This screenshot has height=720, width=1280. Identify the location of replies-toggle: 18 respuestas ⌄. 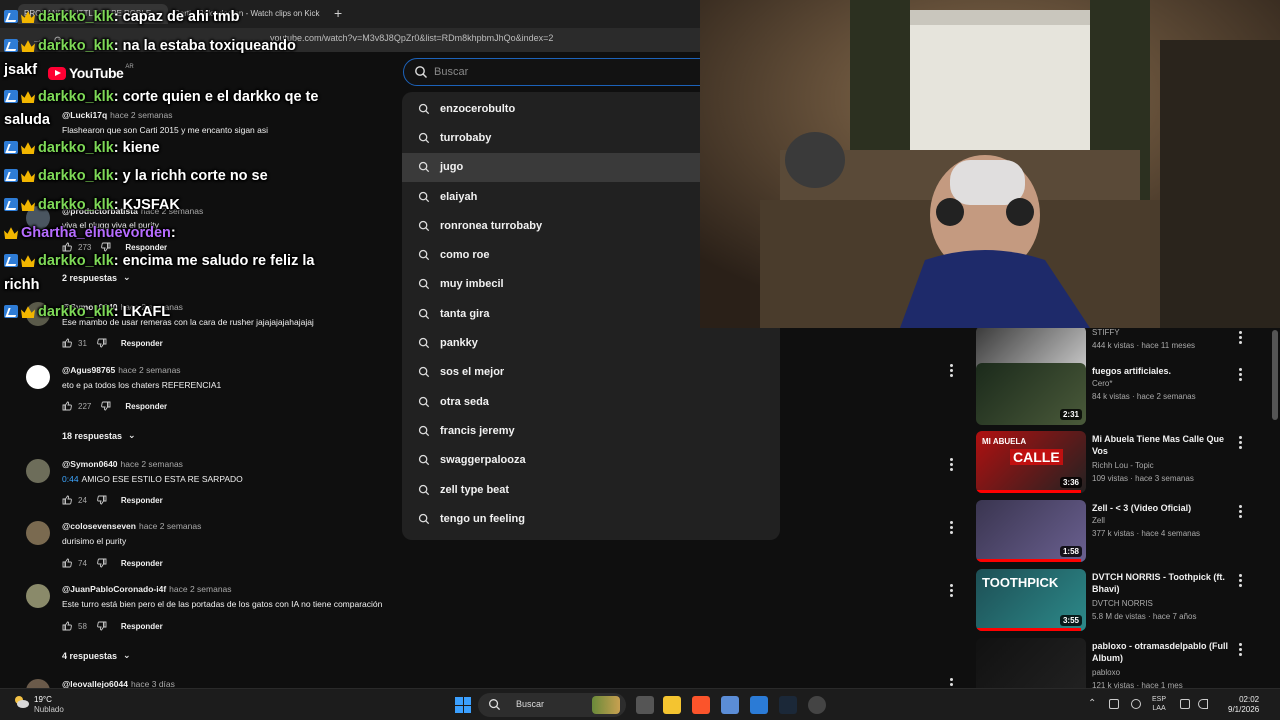
(102, 435).